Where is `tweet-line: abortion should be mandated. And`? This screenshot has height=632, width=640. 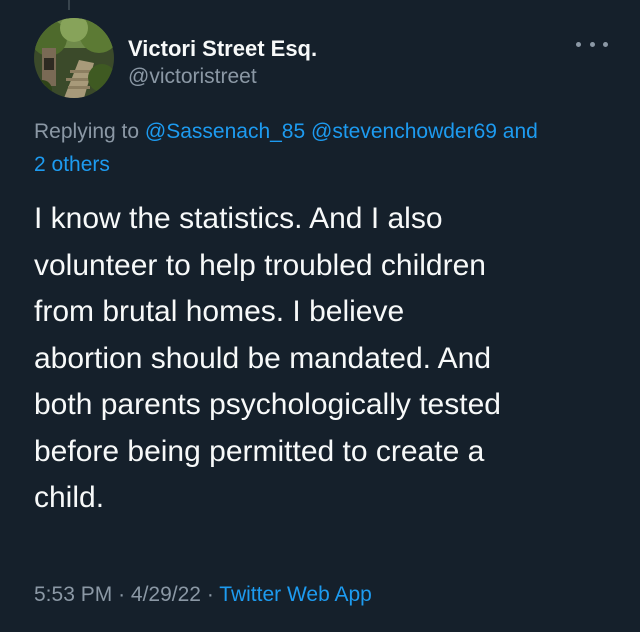
tweet-line: abortion should be mandated. And is located at coordinates (263, 358).